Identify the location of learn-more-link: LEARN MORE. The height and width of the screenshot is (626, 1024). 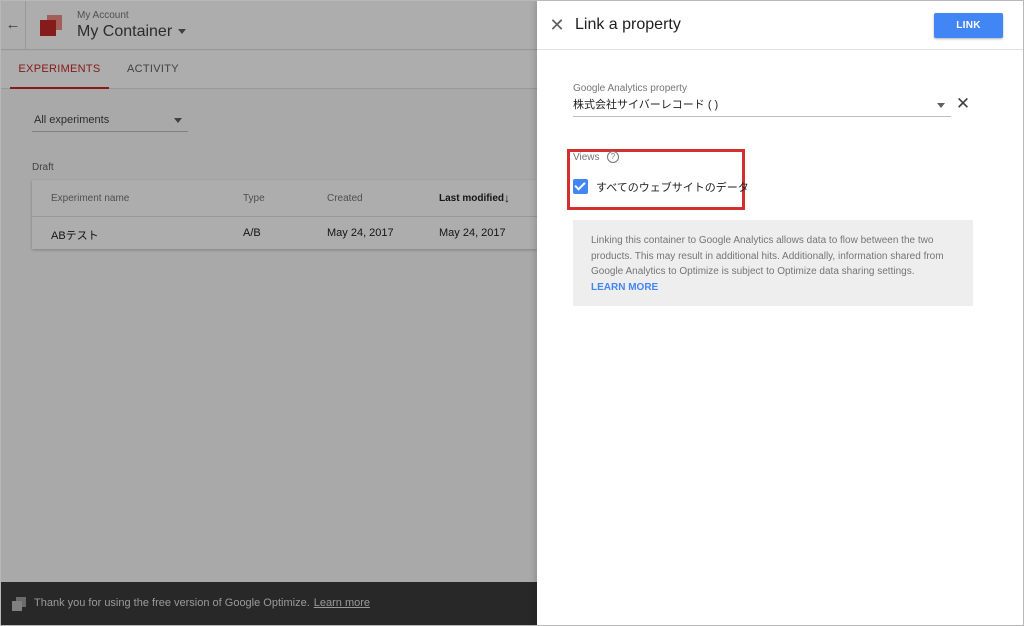
(773, 288).